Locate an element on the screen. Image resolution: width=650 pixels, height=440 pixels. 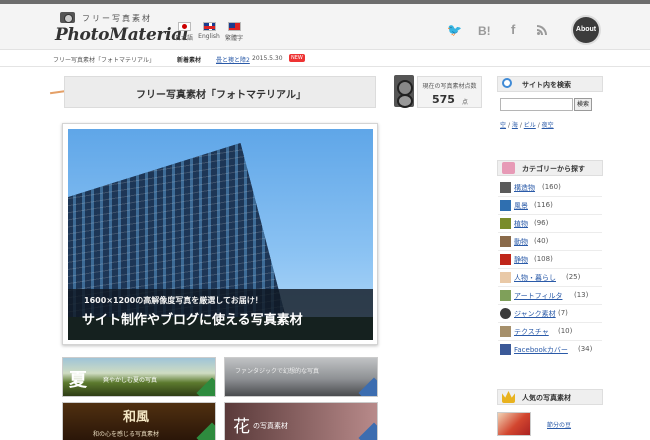
popular-item-link: 節分の豆 is located at coordinates (559, 424).